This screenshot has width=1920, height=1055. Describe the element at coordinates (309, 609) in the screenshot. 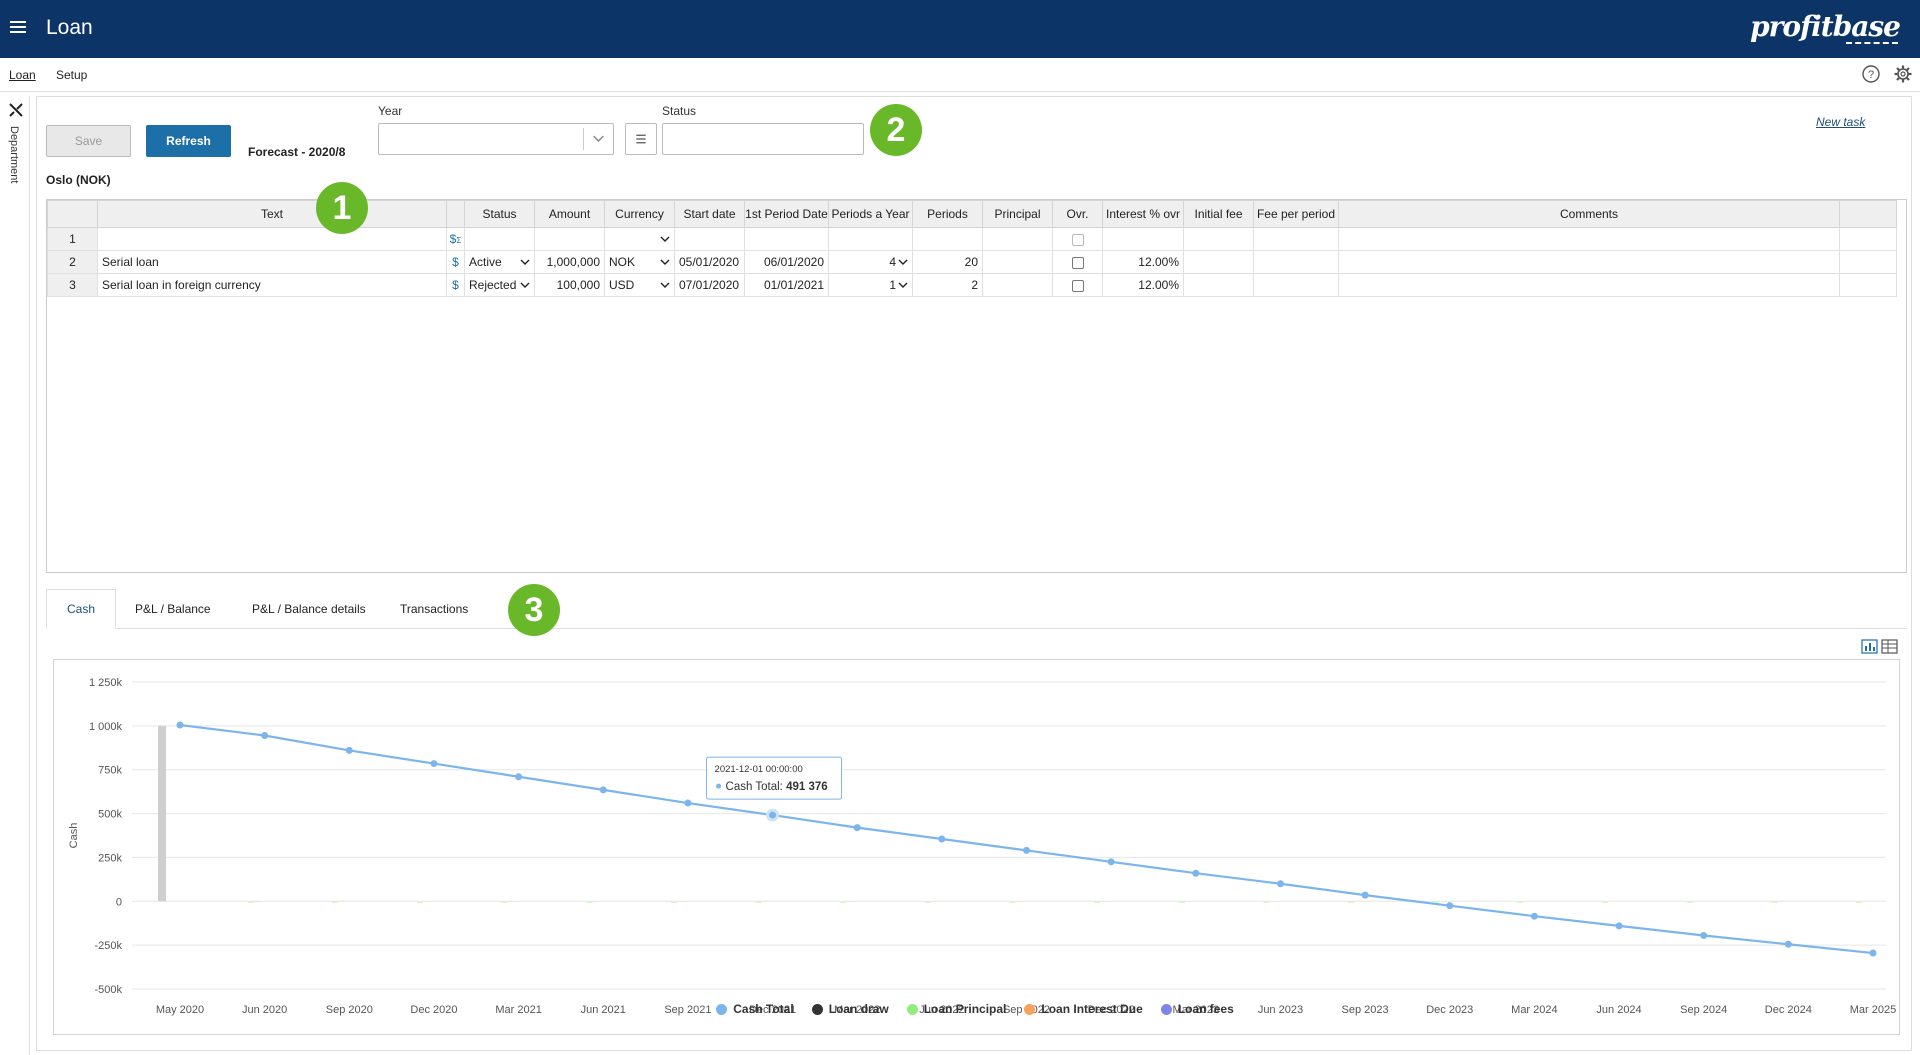

I see `tab-pl-balance-details: P&L / Balance details` at that location.